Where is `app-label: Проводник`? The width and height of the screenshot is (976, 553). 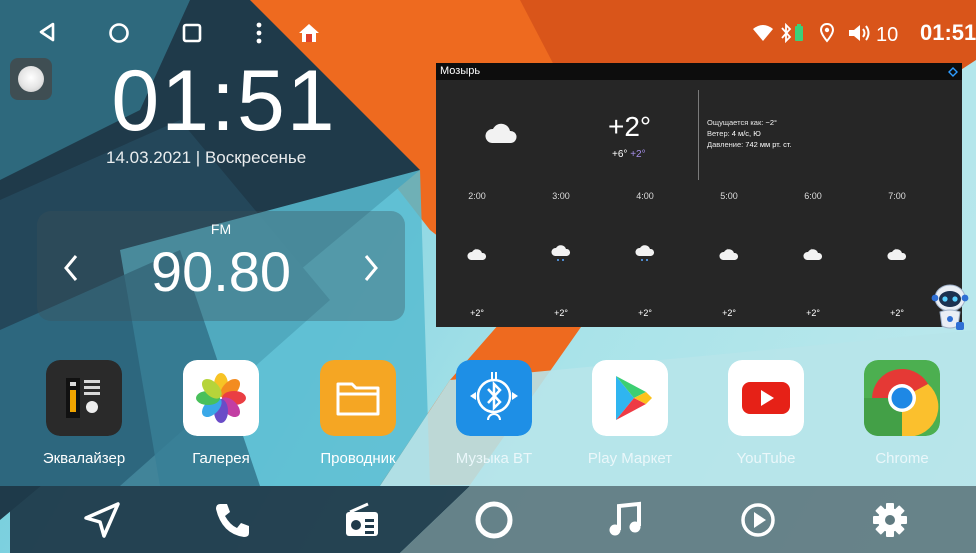
app-label: Проводник is located at coordinates (358, 458).